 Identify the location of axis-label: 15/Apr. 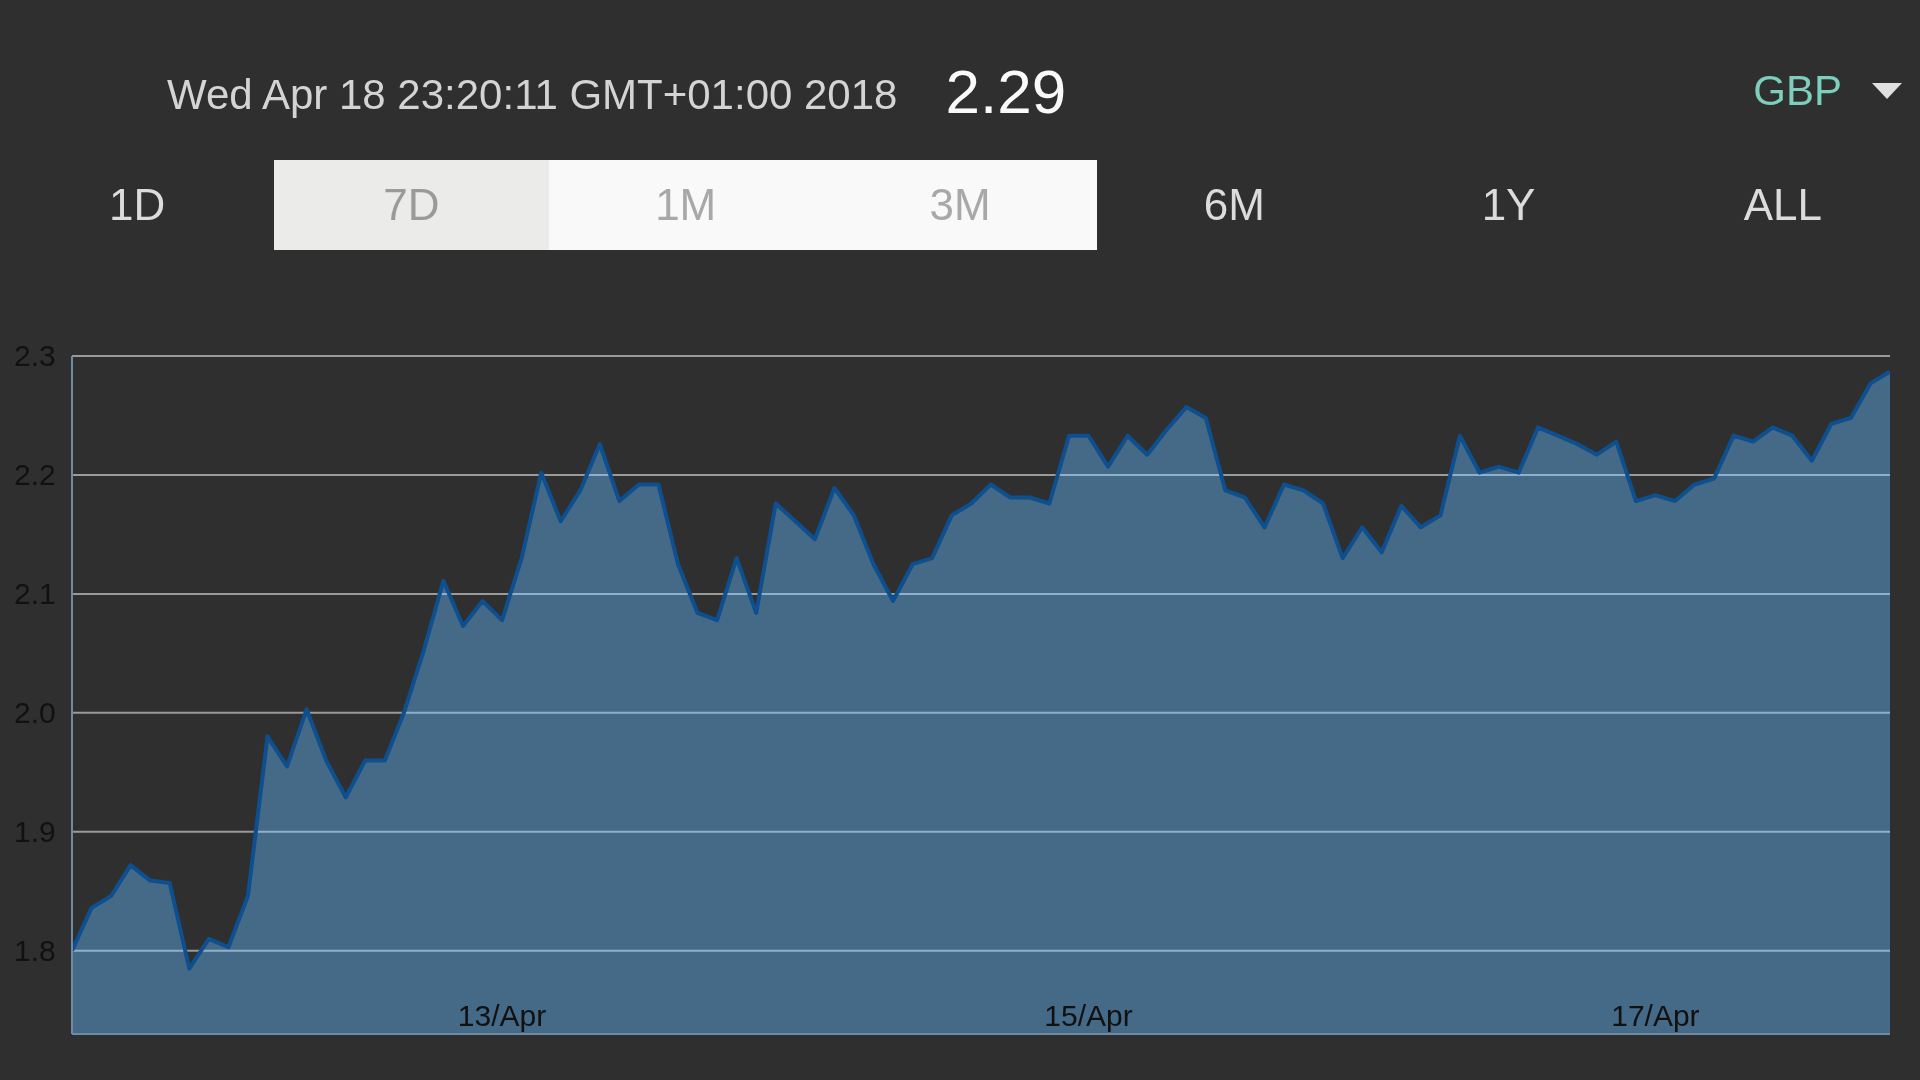
(1088, 1015).